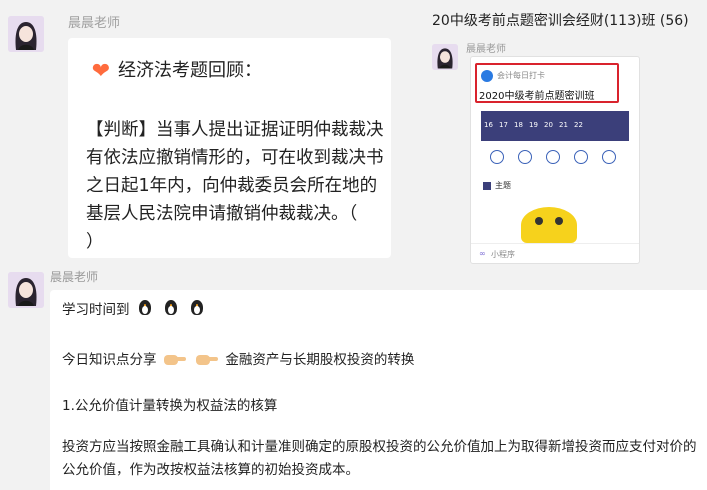 Image resolution: width=707 pixels, height=490 pixels. I want to click on message-line: 学习时间到, so click(135, 308).